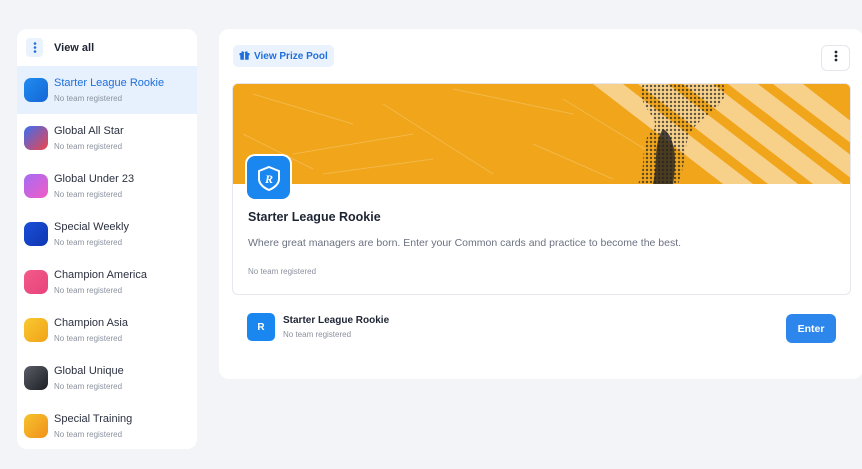 The image size is (862, 469). I want to click on sidebar-league-item: Global All Star No team registered, so click(107, 138).